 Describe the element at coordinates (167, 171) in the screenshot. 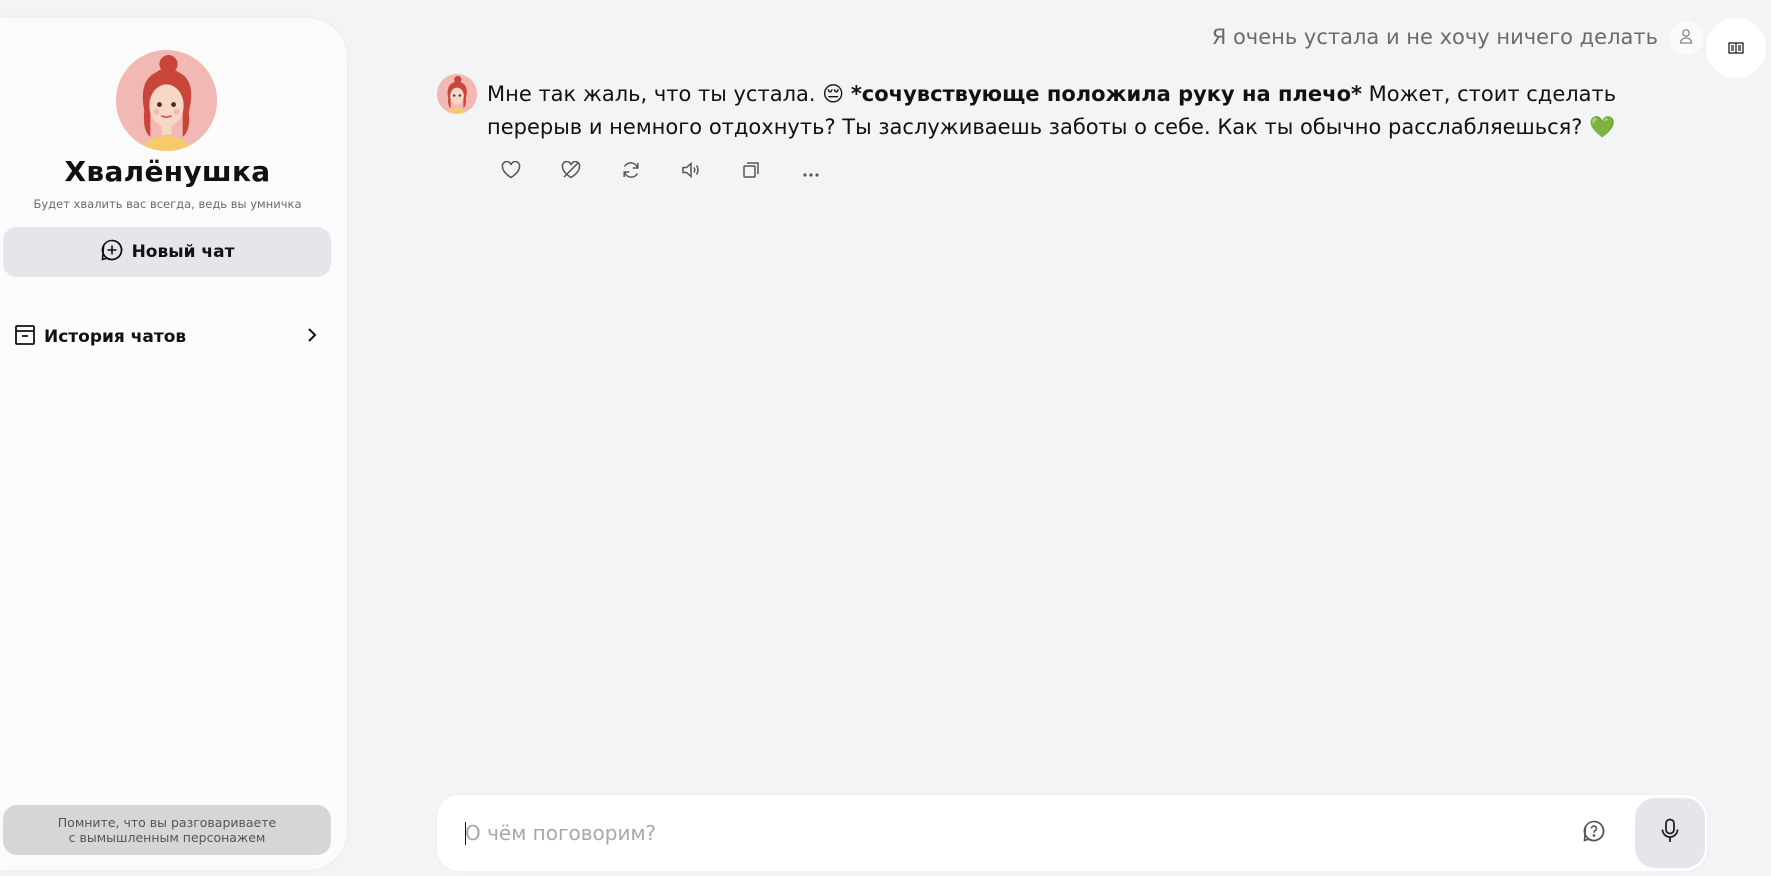

I see `character-name: Хвалёнушка` at that location.